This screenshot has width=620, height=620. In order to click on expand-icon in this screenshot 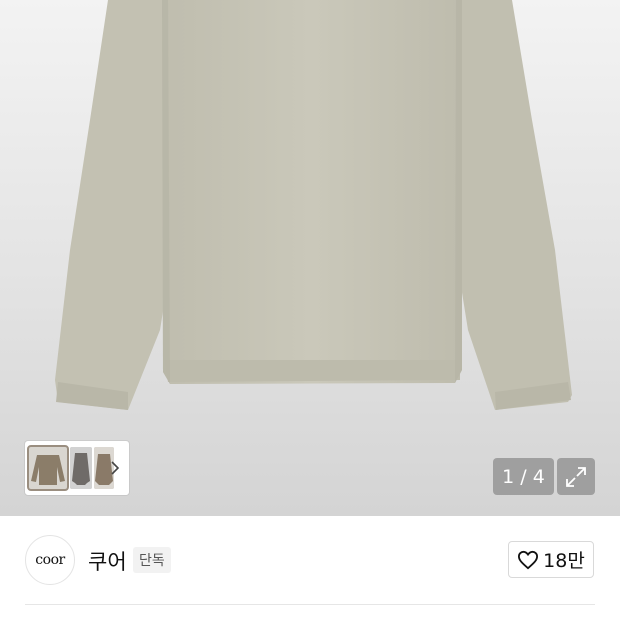, I will do `click(576, 476)`.